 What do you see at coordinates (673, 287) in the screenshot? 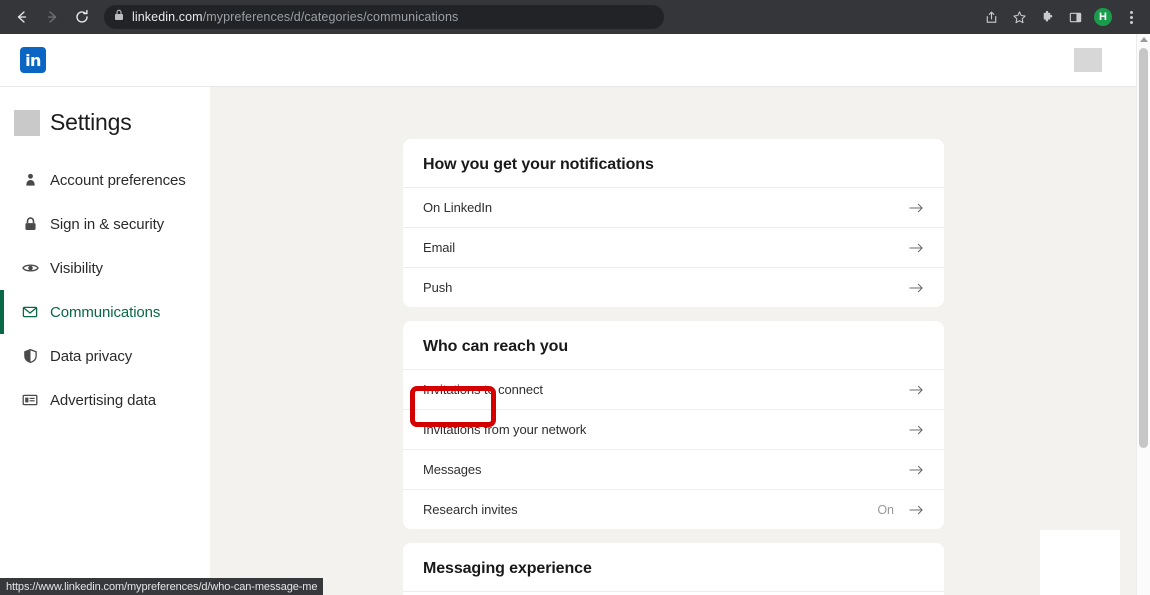
I see `settings-row-push: Push` at bounding box center [673, 287].